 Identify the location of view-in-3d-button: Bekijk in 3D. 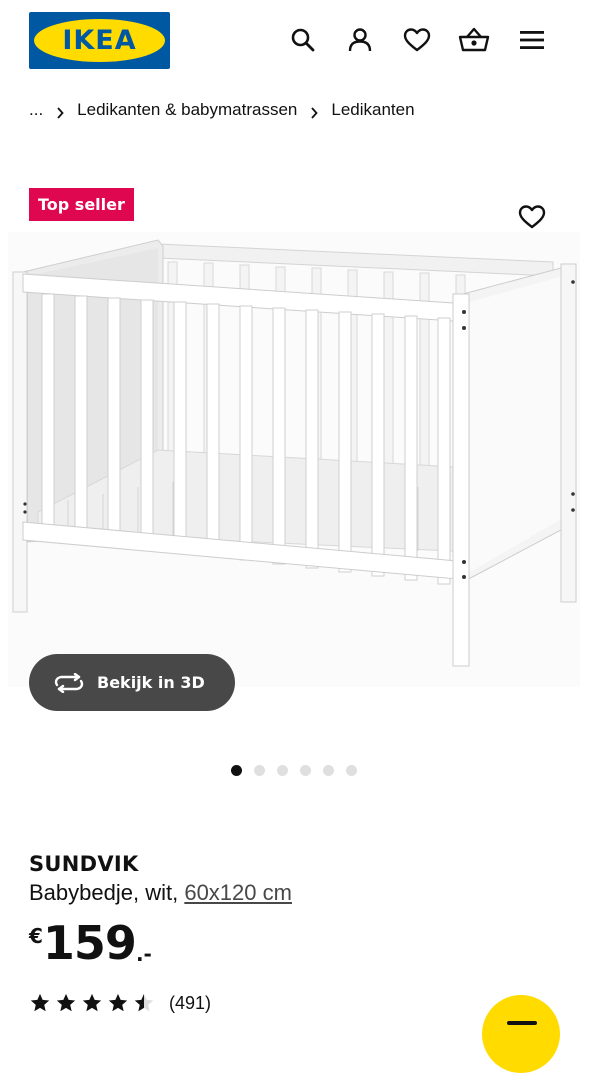
(132, 682).